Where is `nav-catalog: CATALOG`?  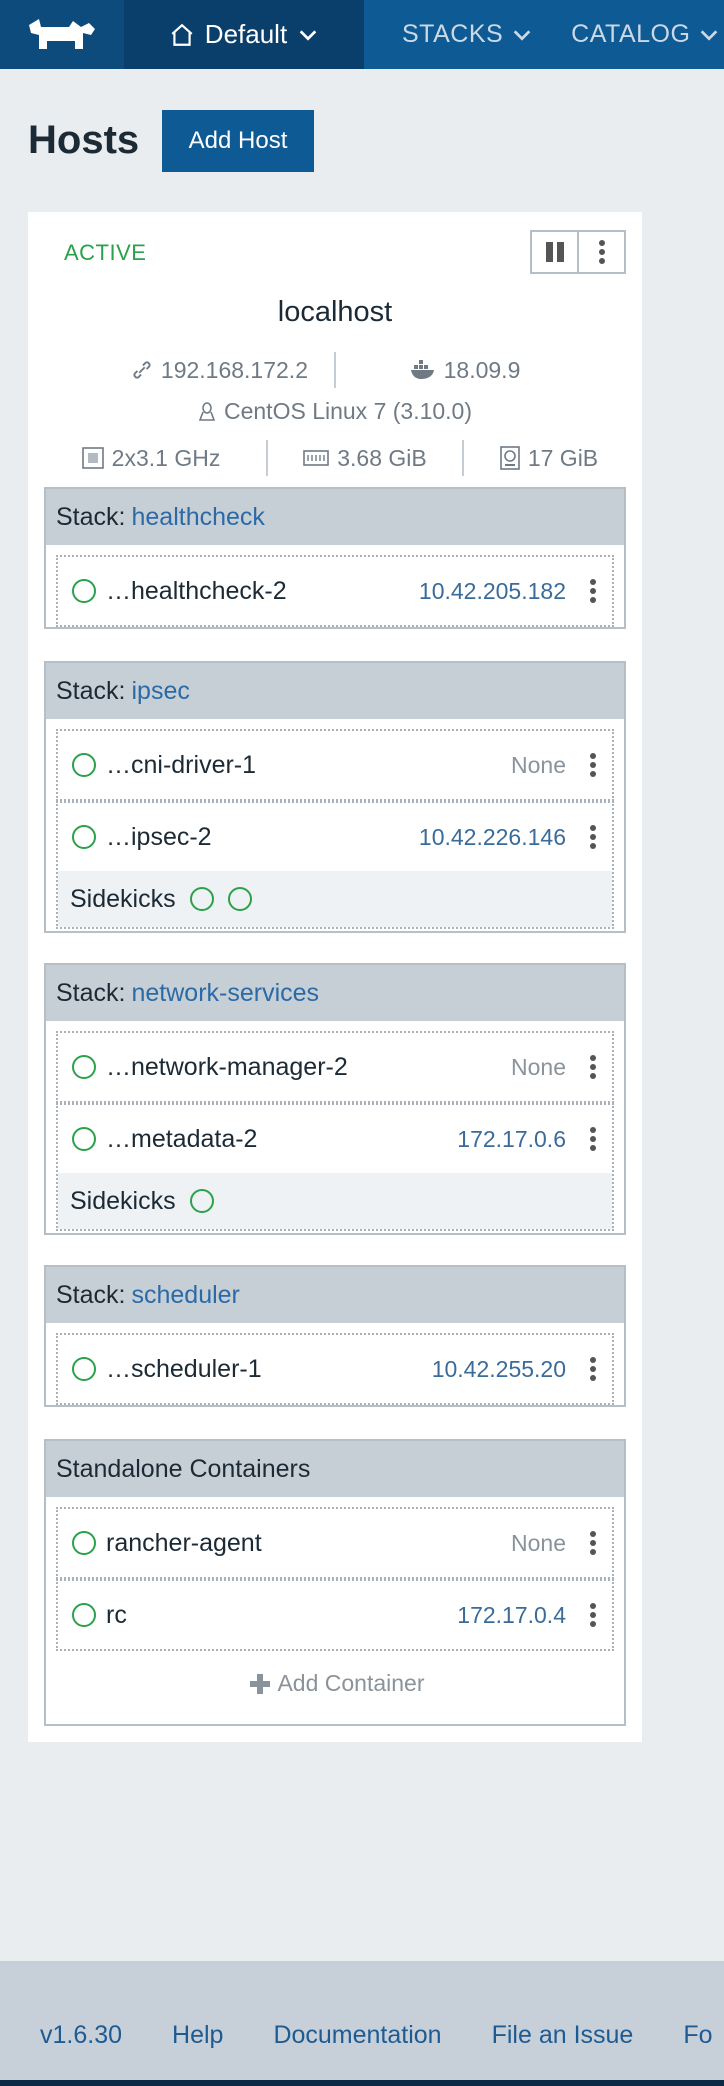
nav-catalog: CATALOG is located at coordinates (645, 34).